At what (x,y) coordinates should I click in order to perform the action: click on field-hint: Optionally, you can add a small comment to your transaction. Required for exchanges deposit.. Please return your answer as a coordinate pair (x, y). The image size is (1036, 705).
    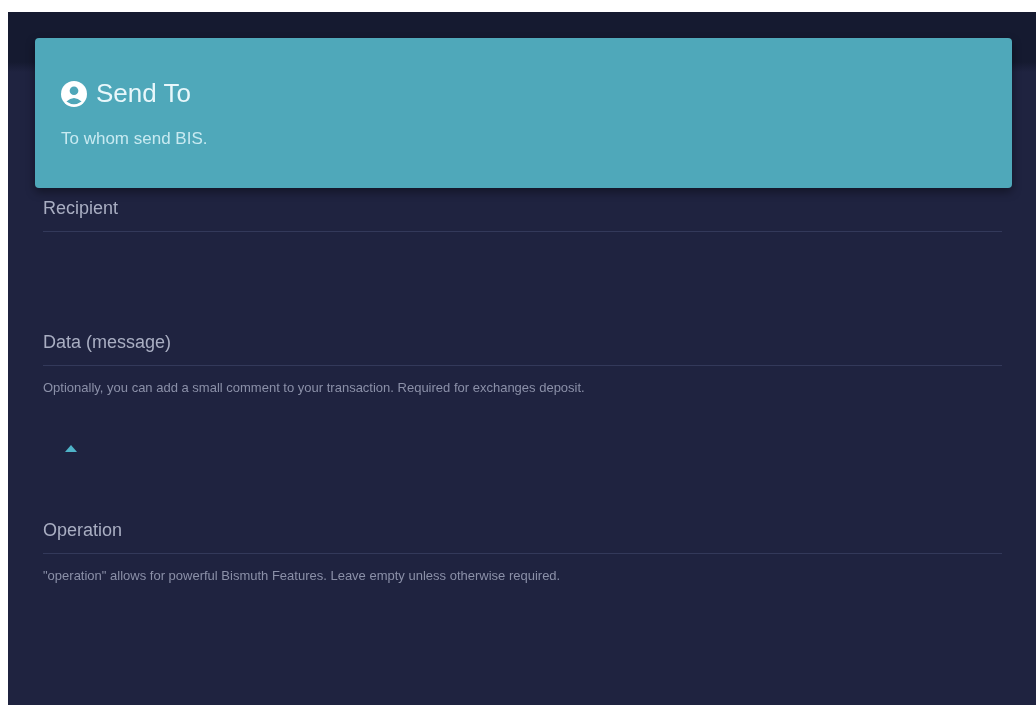
    Looking at the image, I should click on (314, 387).